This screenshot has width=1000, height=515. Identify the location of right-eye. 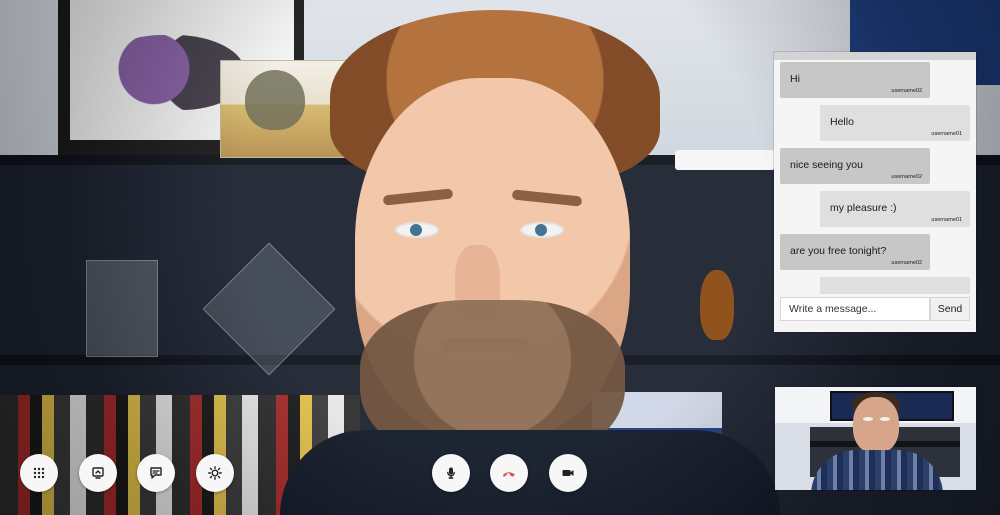
(542, 230).